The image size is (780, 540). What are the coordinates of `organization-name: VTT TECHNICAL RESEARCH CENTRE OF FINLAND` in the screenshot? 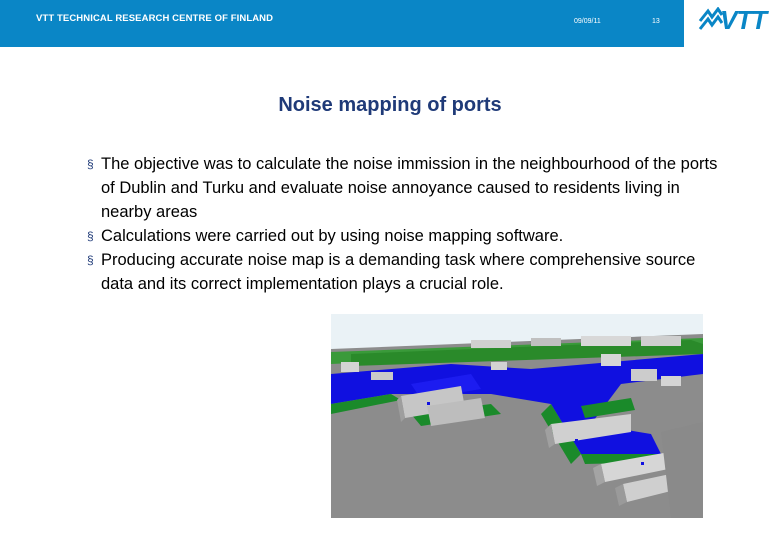 It's located at (155, 18).